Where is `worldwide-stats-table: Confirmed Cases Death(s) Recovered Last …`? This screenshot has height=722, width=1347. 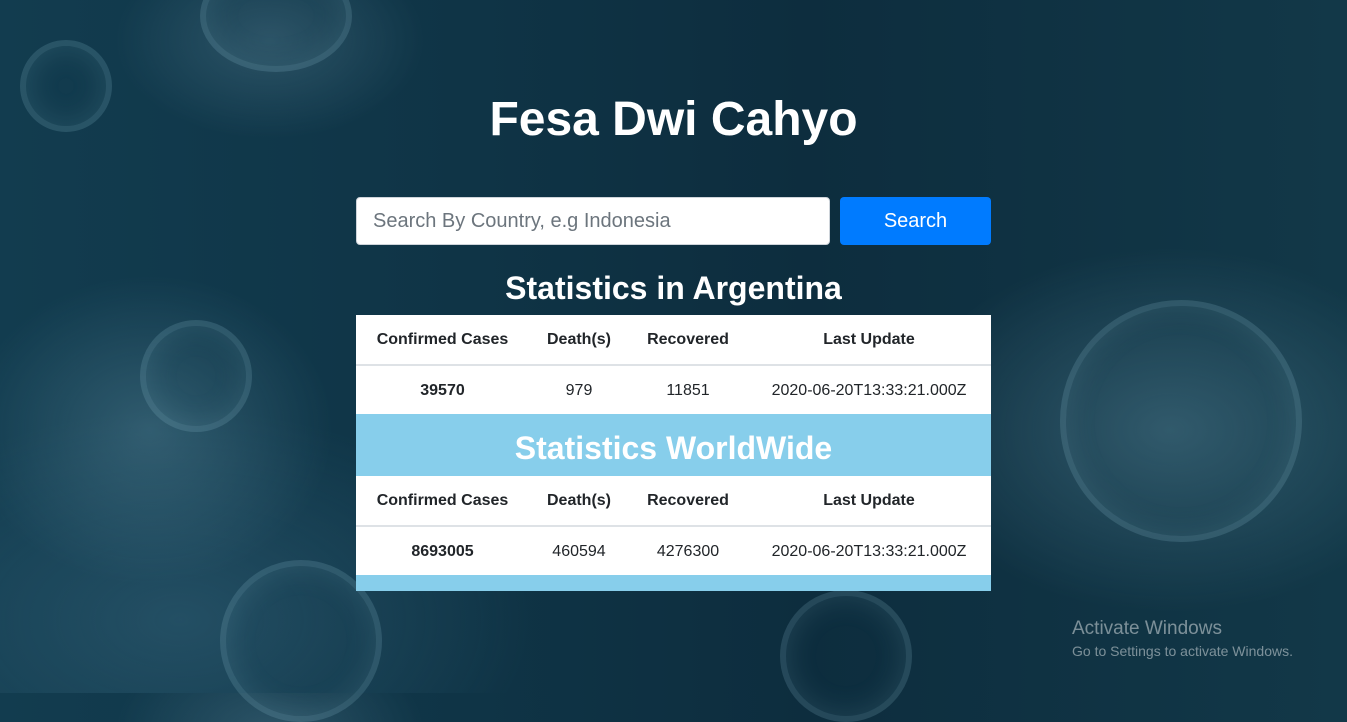
worldwide-stats-table: Confirmed Cases Death(s) Recovered Last … is located at coordinates (673, 526).